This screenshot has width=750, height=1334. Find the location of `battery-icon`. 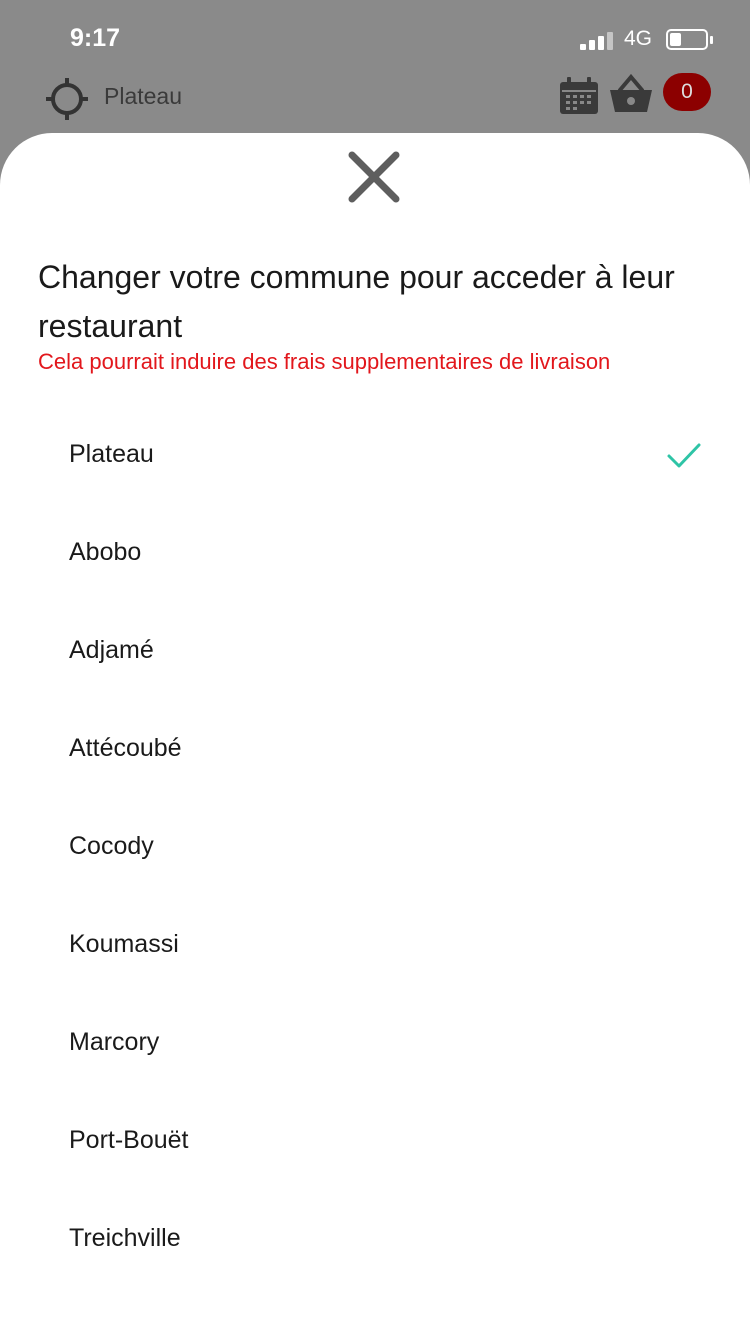

battery-icon is located at coordinates (687, 39).